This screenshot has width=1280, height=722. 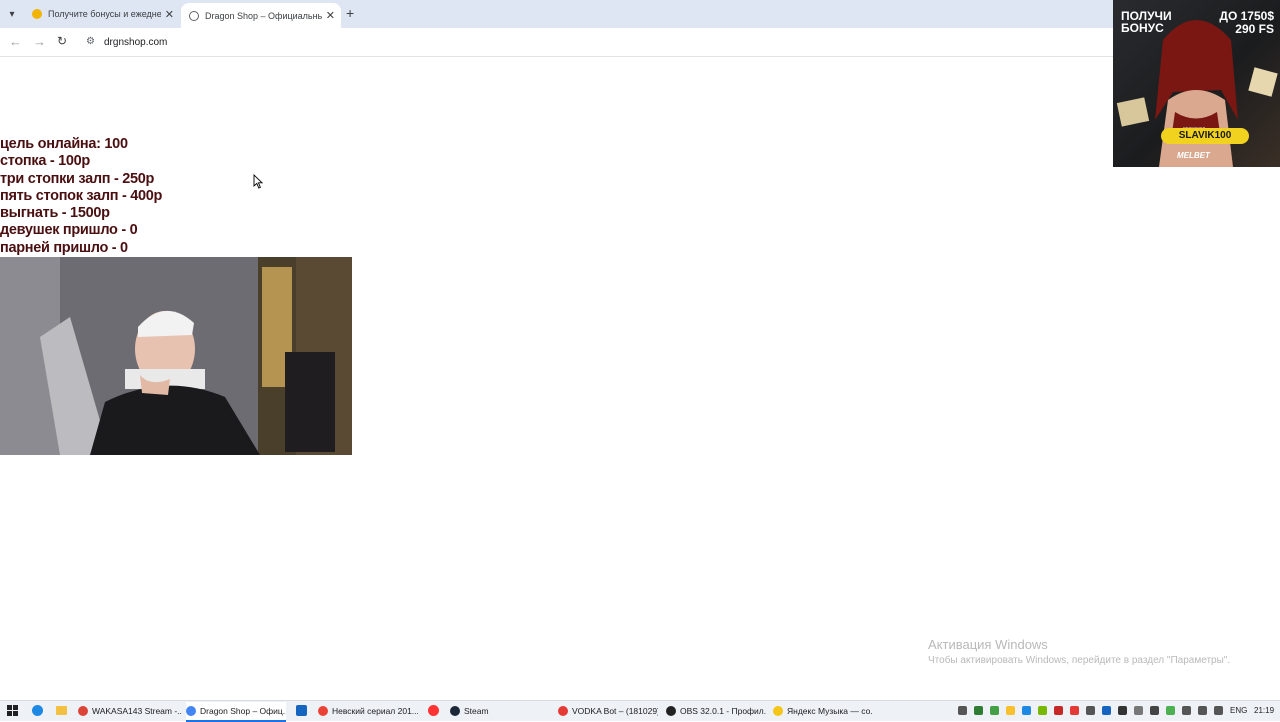 What do you see at coordinates (476, 711) in the screenshot?
I see `taskbar-item-label: Steam` at bounding box center [476, 711].